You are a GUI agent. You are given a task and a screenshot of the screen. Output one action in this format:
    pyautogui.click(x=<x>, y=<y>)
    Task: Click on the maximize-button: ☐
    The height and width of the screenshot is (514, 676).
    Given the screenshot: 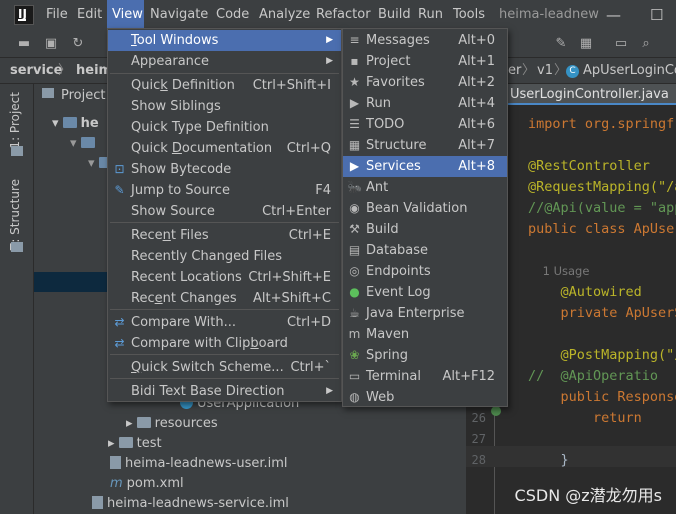 What is the action you would take?
    pyautogui.click(x=656, y=15)
    